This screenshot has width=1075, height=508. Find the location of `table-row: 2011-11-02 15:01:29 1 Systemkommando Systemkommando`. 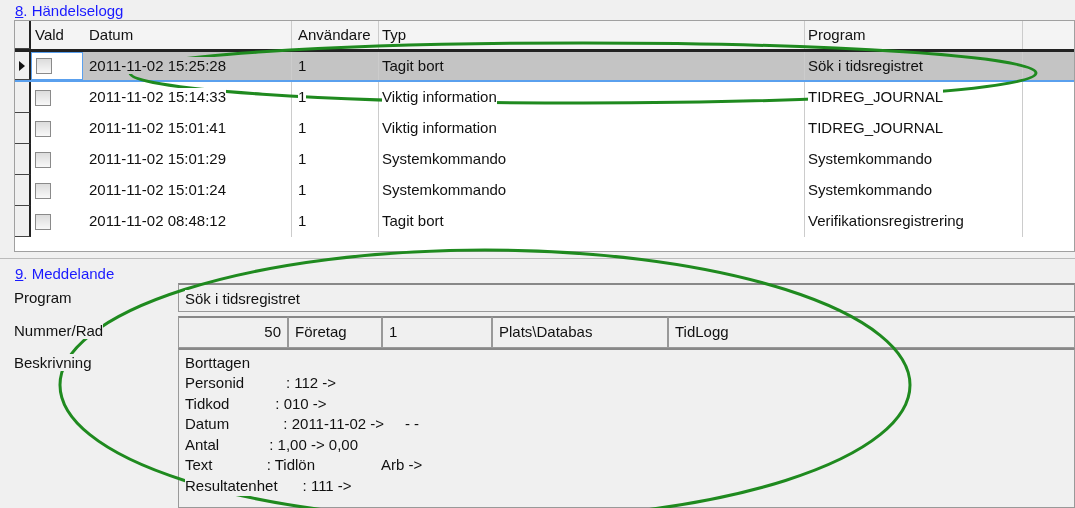

table-row: 2011-11-02 15:01:29 1 Systemkommando Systemkommando is located at coordinates (544, 159).